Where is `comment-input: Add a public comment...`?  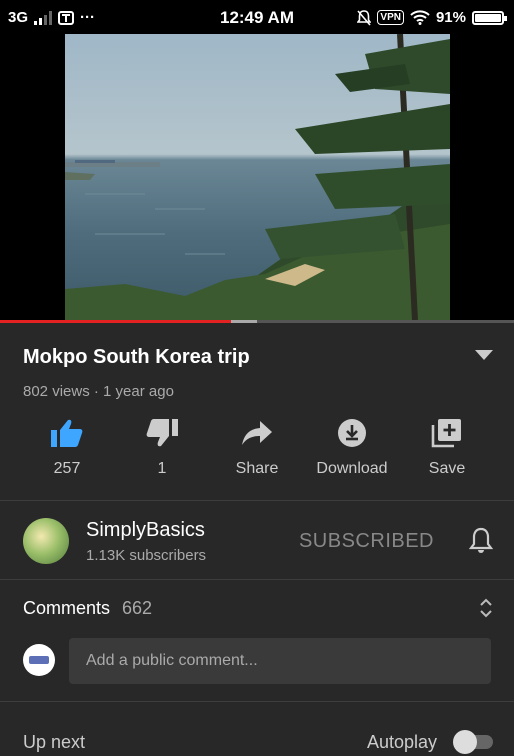
comment-input: Add a public comment... is located at coordinates (280, 661).